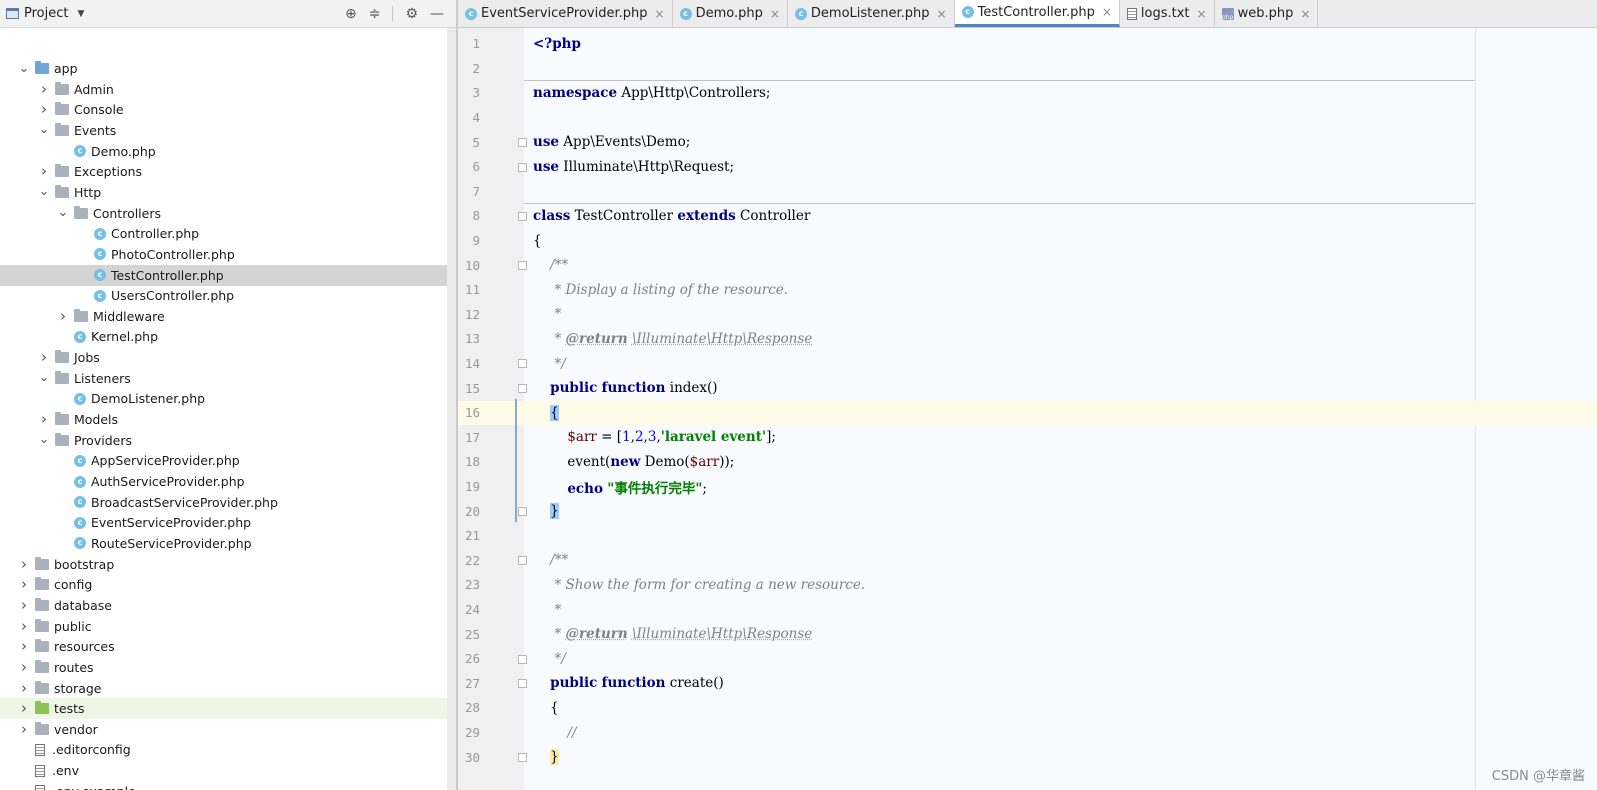 Image resolution: width=1597 pixels, height=790 pixels. I want to click on tree-item-app: ⌄ app, so click(228, 68).